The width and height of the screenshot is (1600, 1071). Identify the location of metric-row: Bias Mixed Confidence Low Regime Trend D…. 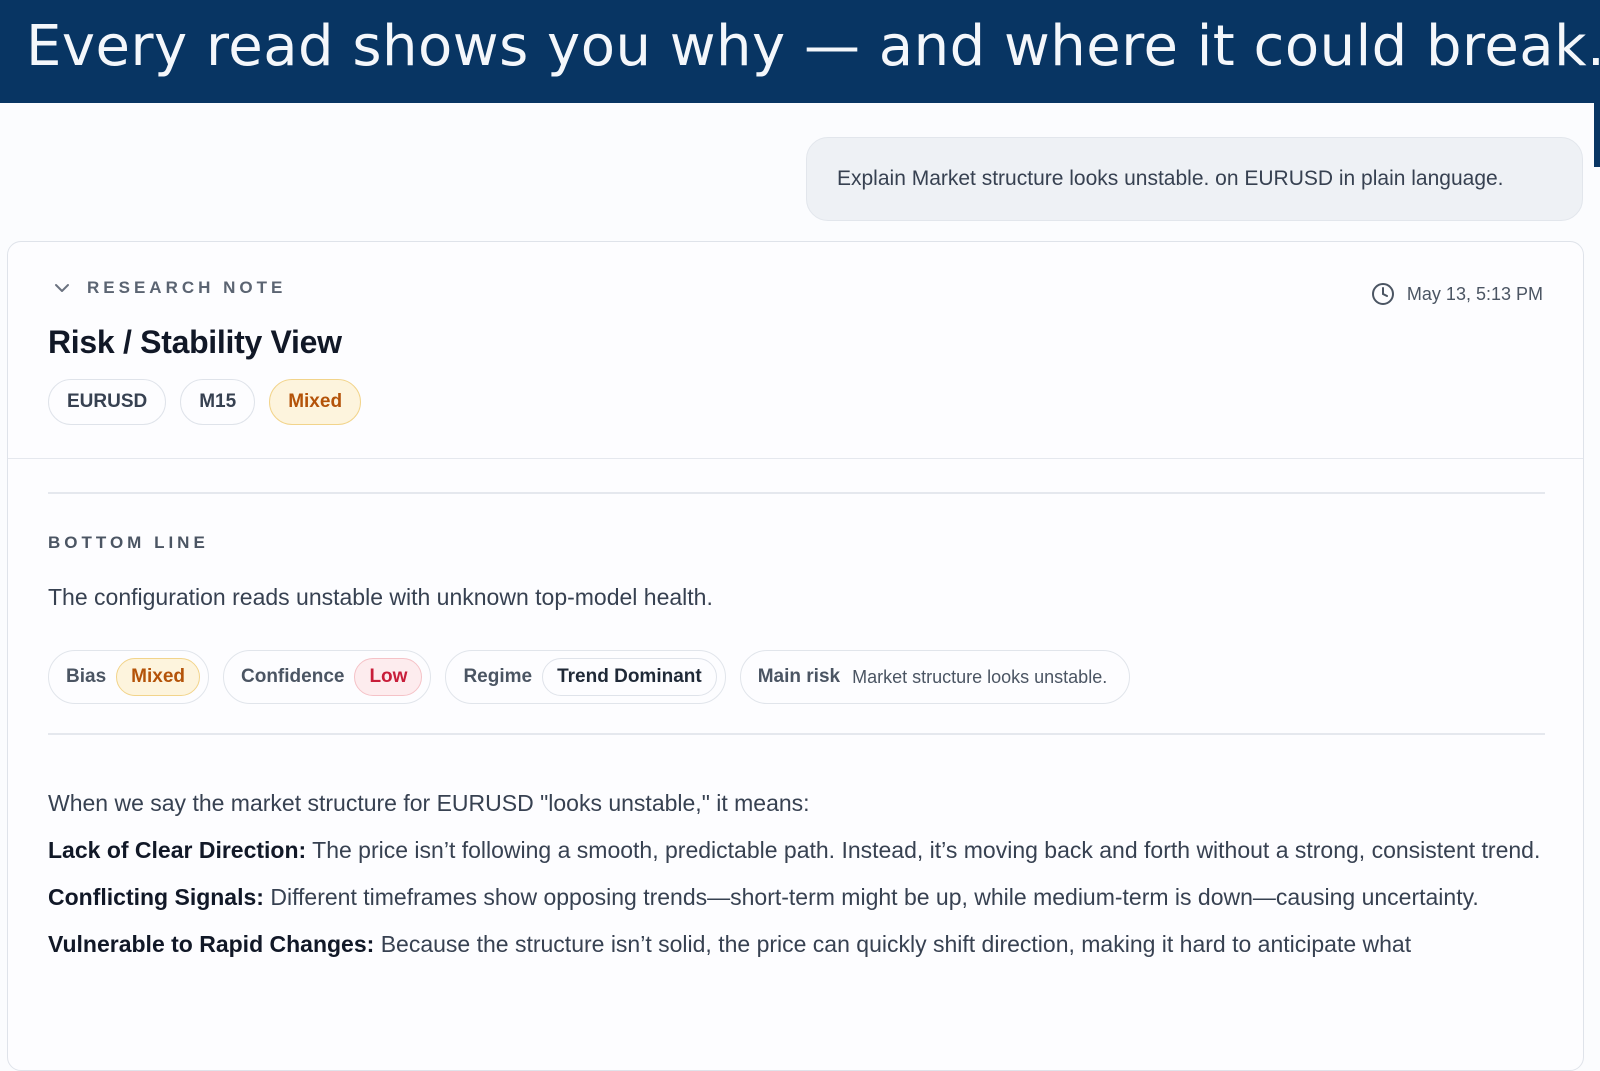
(589, 677).